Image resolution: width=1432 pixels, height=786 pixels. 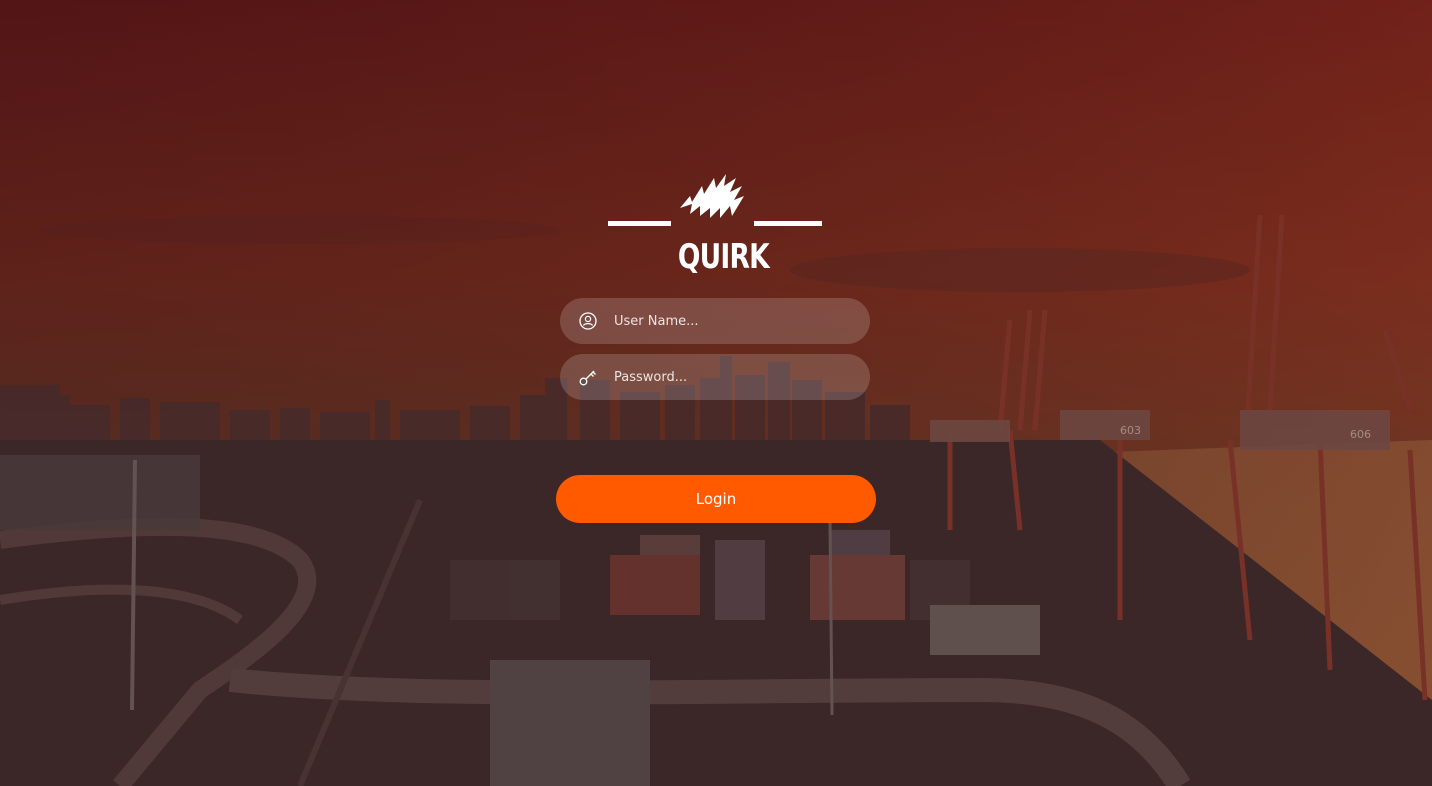 I want to click on password-field, so click(x=715, y=377).